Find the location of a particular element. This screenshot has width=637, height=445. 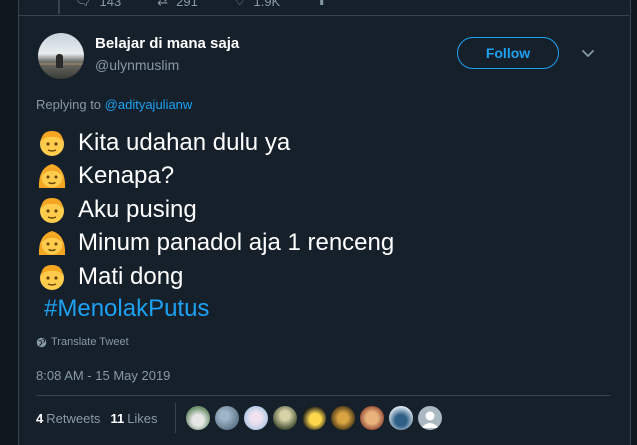

retweets-label: Retweets is located at coordinates (73, 418).